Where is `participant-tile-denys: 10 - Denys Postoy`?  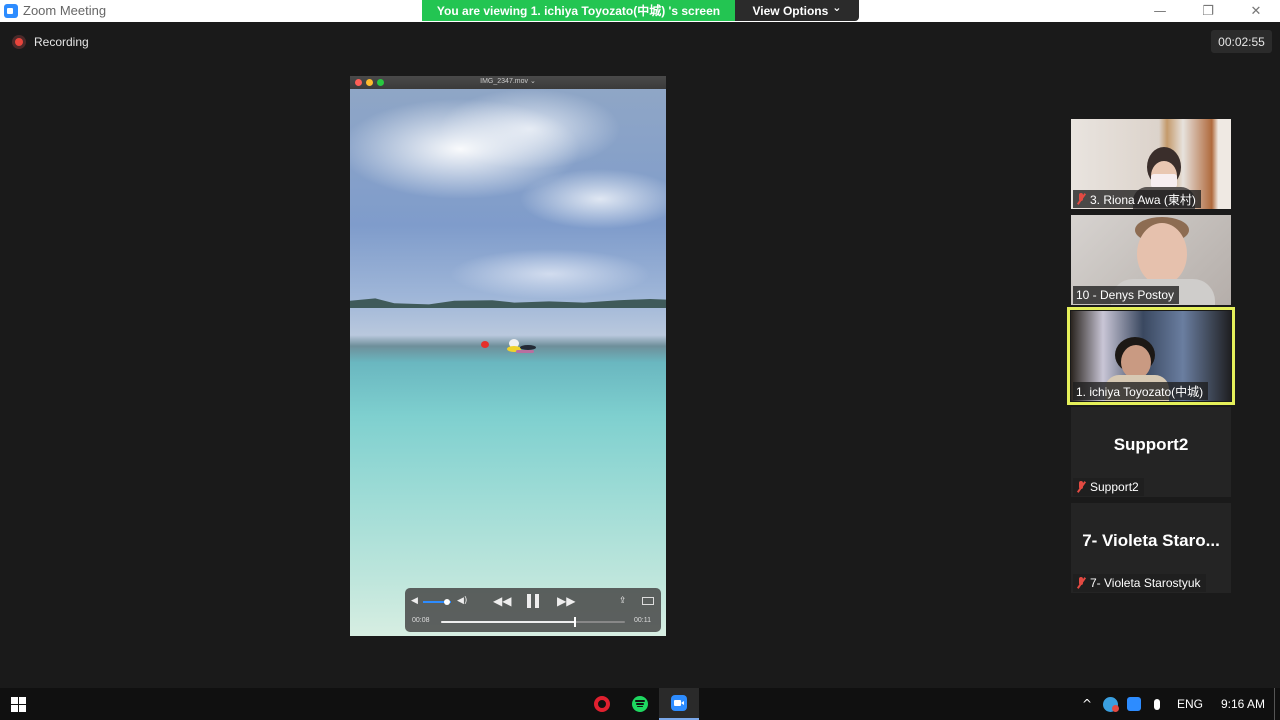
participant-tile-denys: 10 - Denys Postoy is located at coordinates (1151, 260).